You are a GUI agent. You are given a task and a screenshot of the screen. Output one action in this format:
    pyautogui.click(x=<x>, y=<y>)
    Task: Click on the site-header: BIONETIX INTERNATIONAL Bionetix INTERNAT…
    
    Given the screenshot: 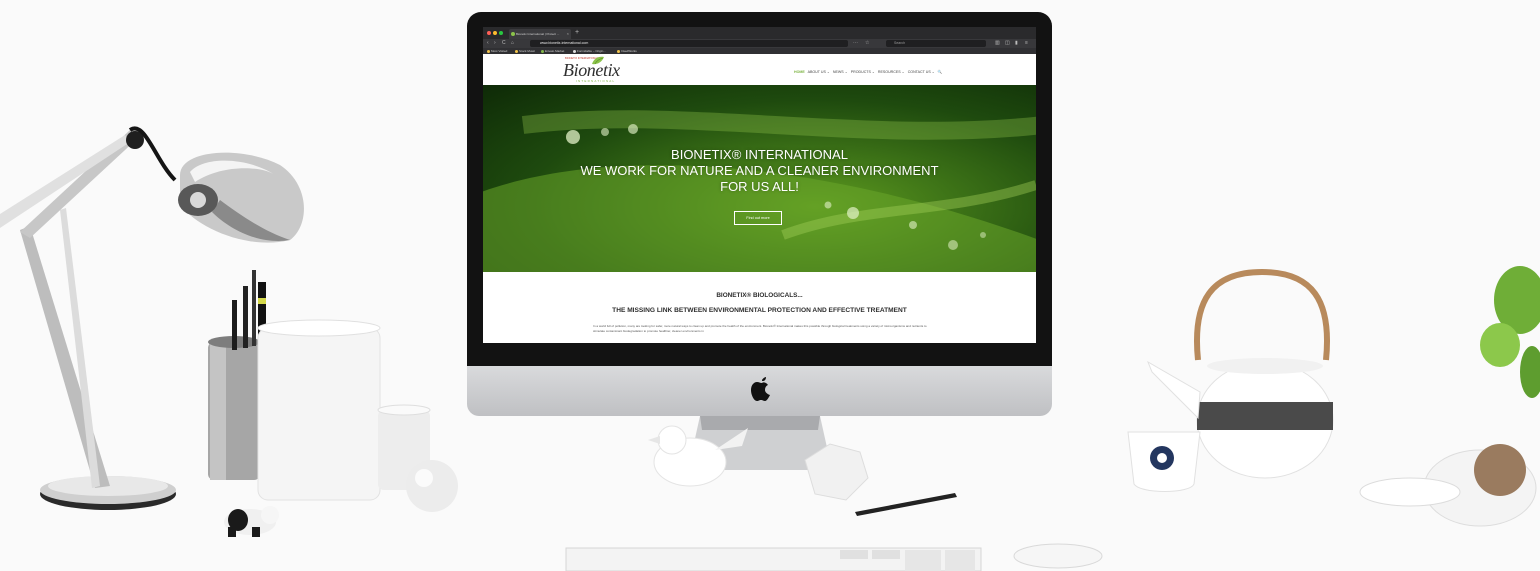 What is the action you would take?
    pyautogui.click(x=759, y=69)
    